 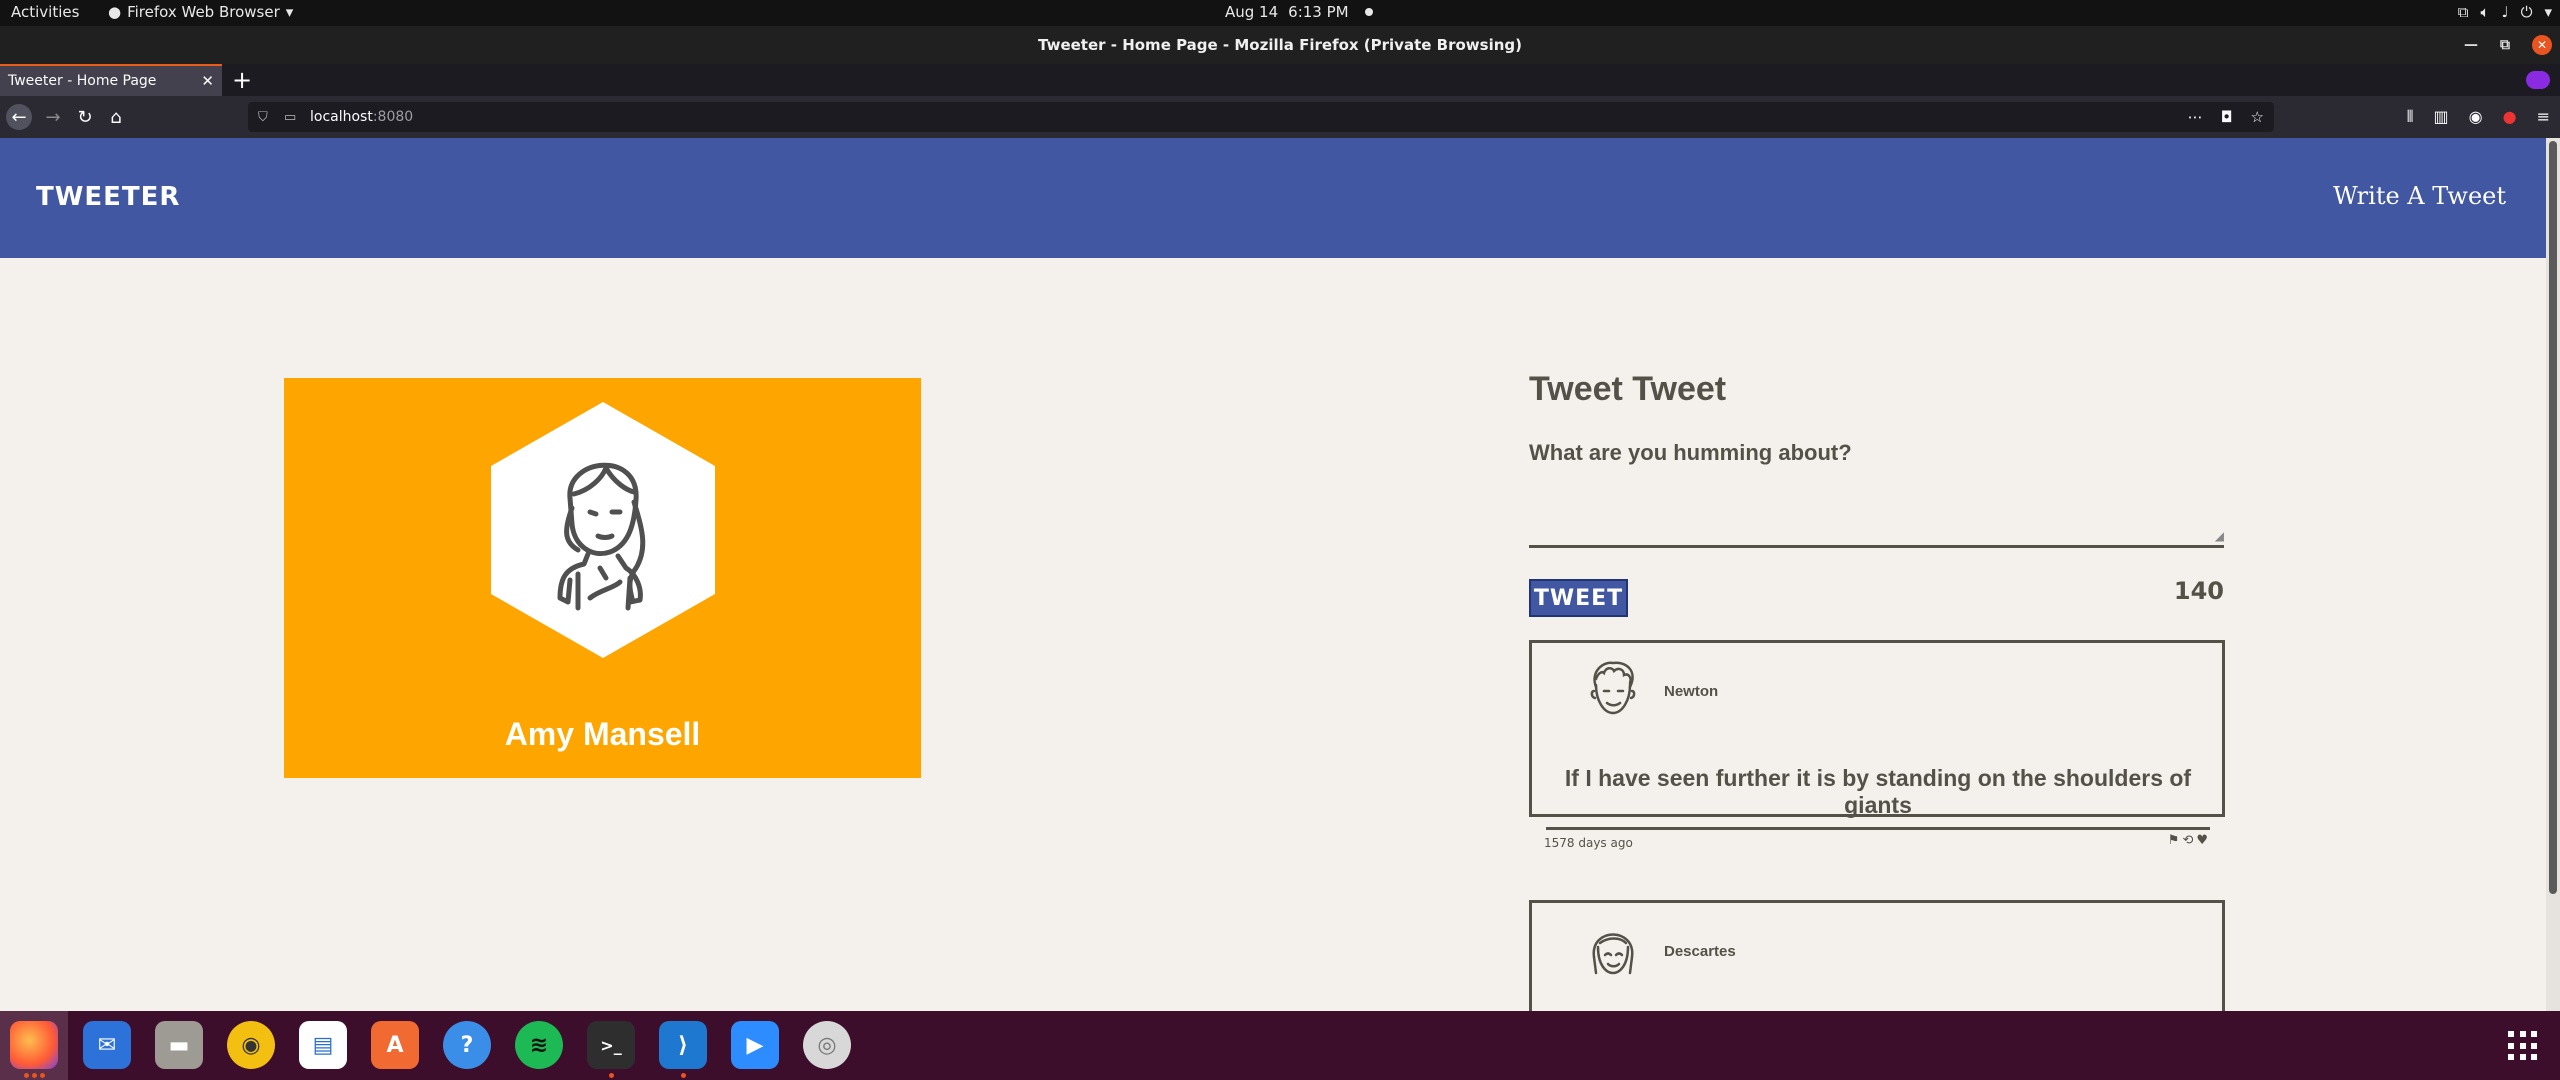 What do you see at coordinates (45, 12) in the screenshot?
I see `activities-button: Activities` at bounding box center [45, 12].